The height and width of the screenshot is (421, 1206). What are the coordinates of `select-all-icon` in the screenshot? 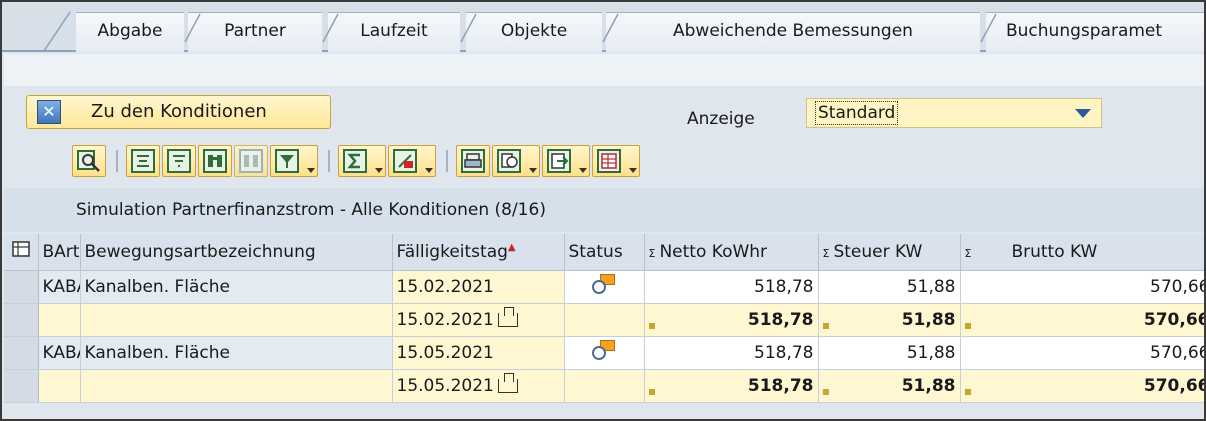 It's located at (21, 249).